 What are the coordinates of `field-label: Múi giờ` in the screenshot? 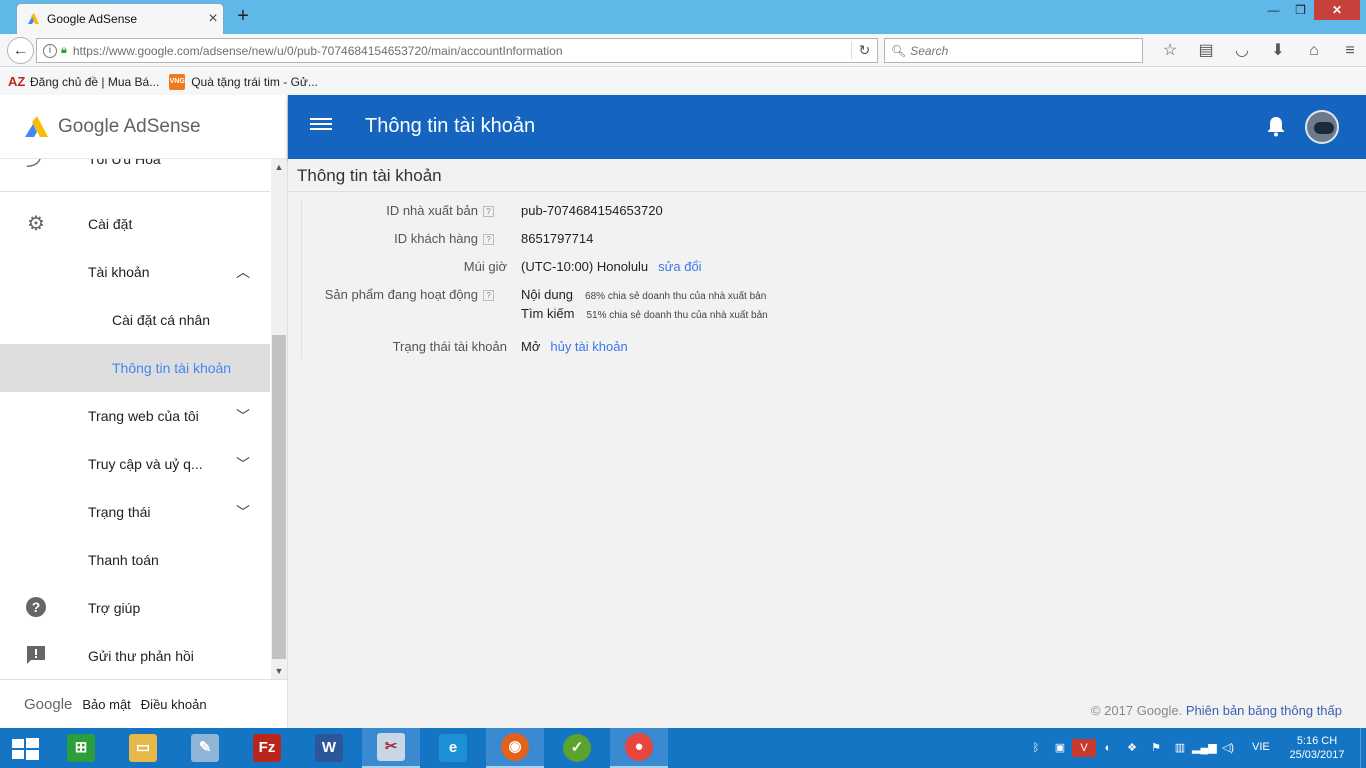 It's located at (485, 266).